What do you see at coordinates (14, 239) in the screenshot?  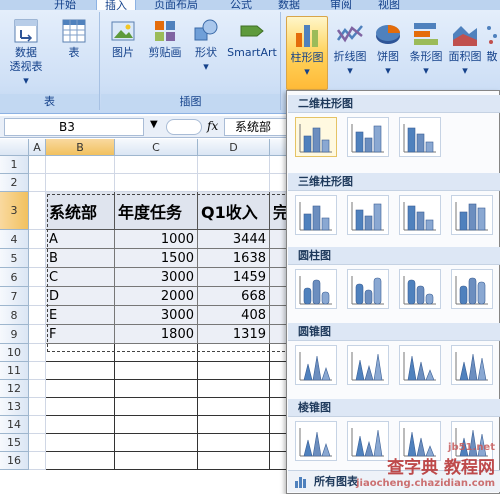 I see `row-header: 4` at bounding box center [14, 239].